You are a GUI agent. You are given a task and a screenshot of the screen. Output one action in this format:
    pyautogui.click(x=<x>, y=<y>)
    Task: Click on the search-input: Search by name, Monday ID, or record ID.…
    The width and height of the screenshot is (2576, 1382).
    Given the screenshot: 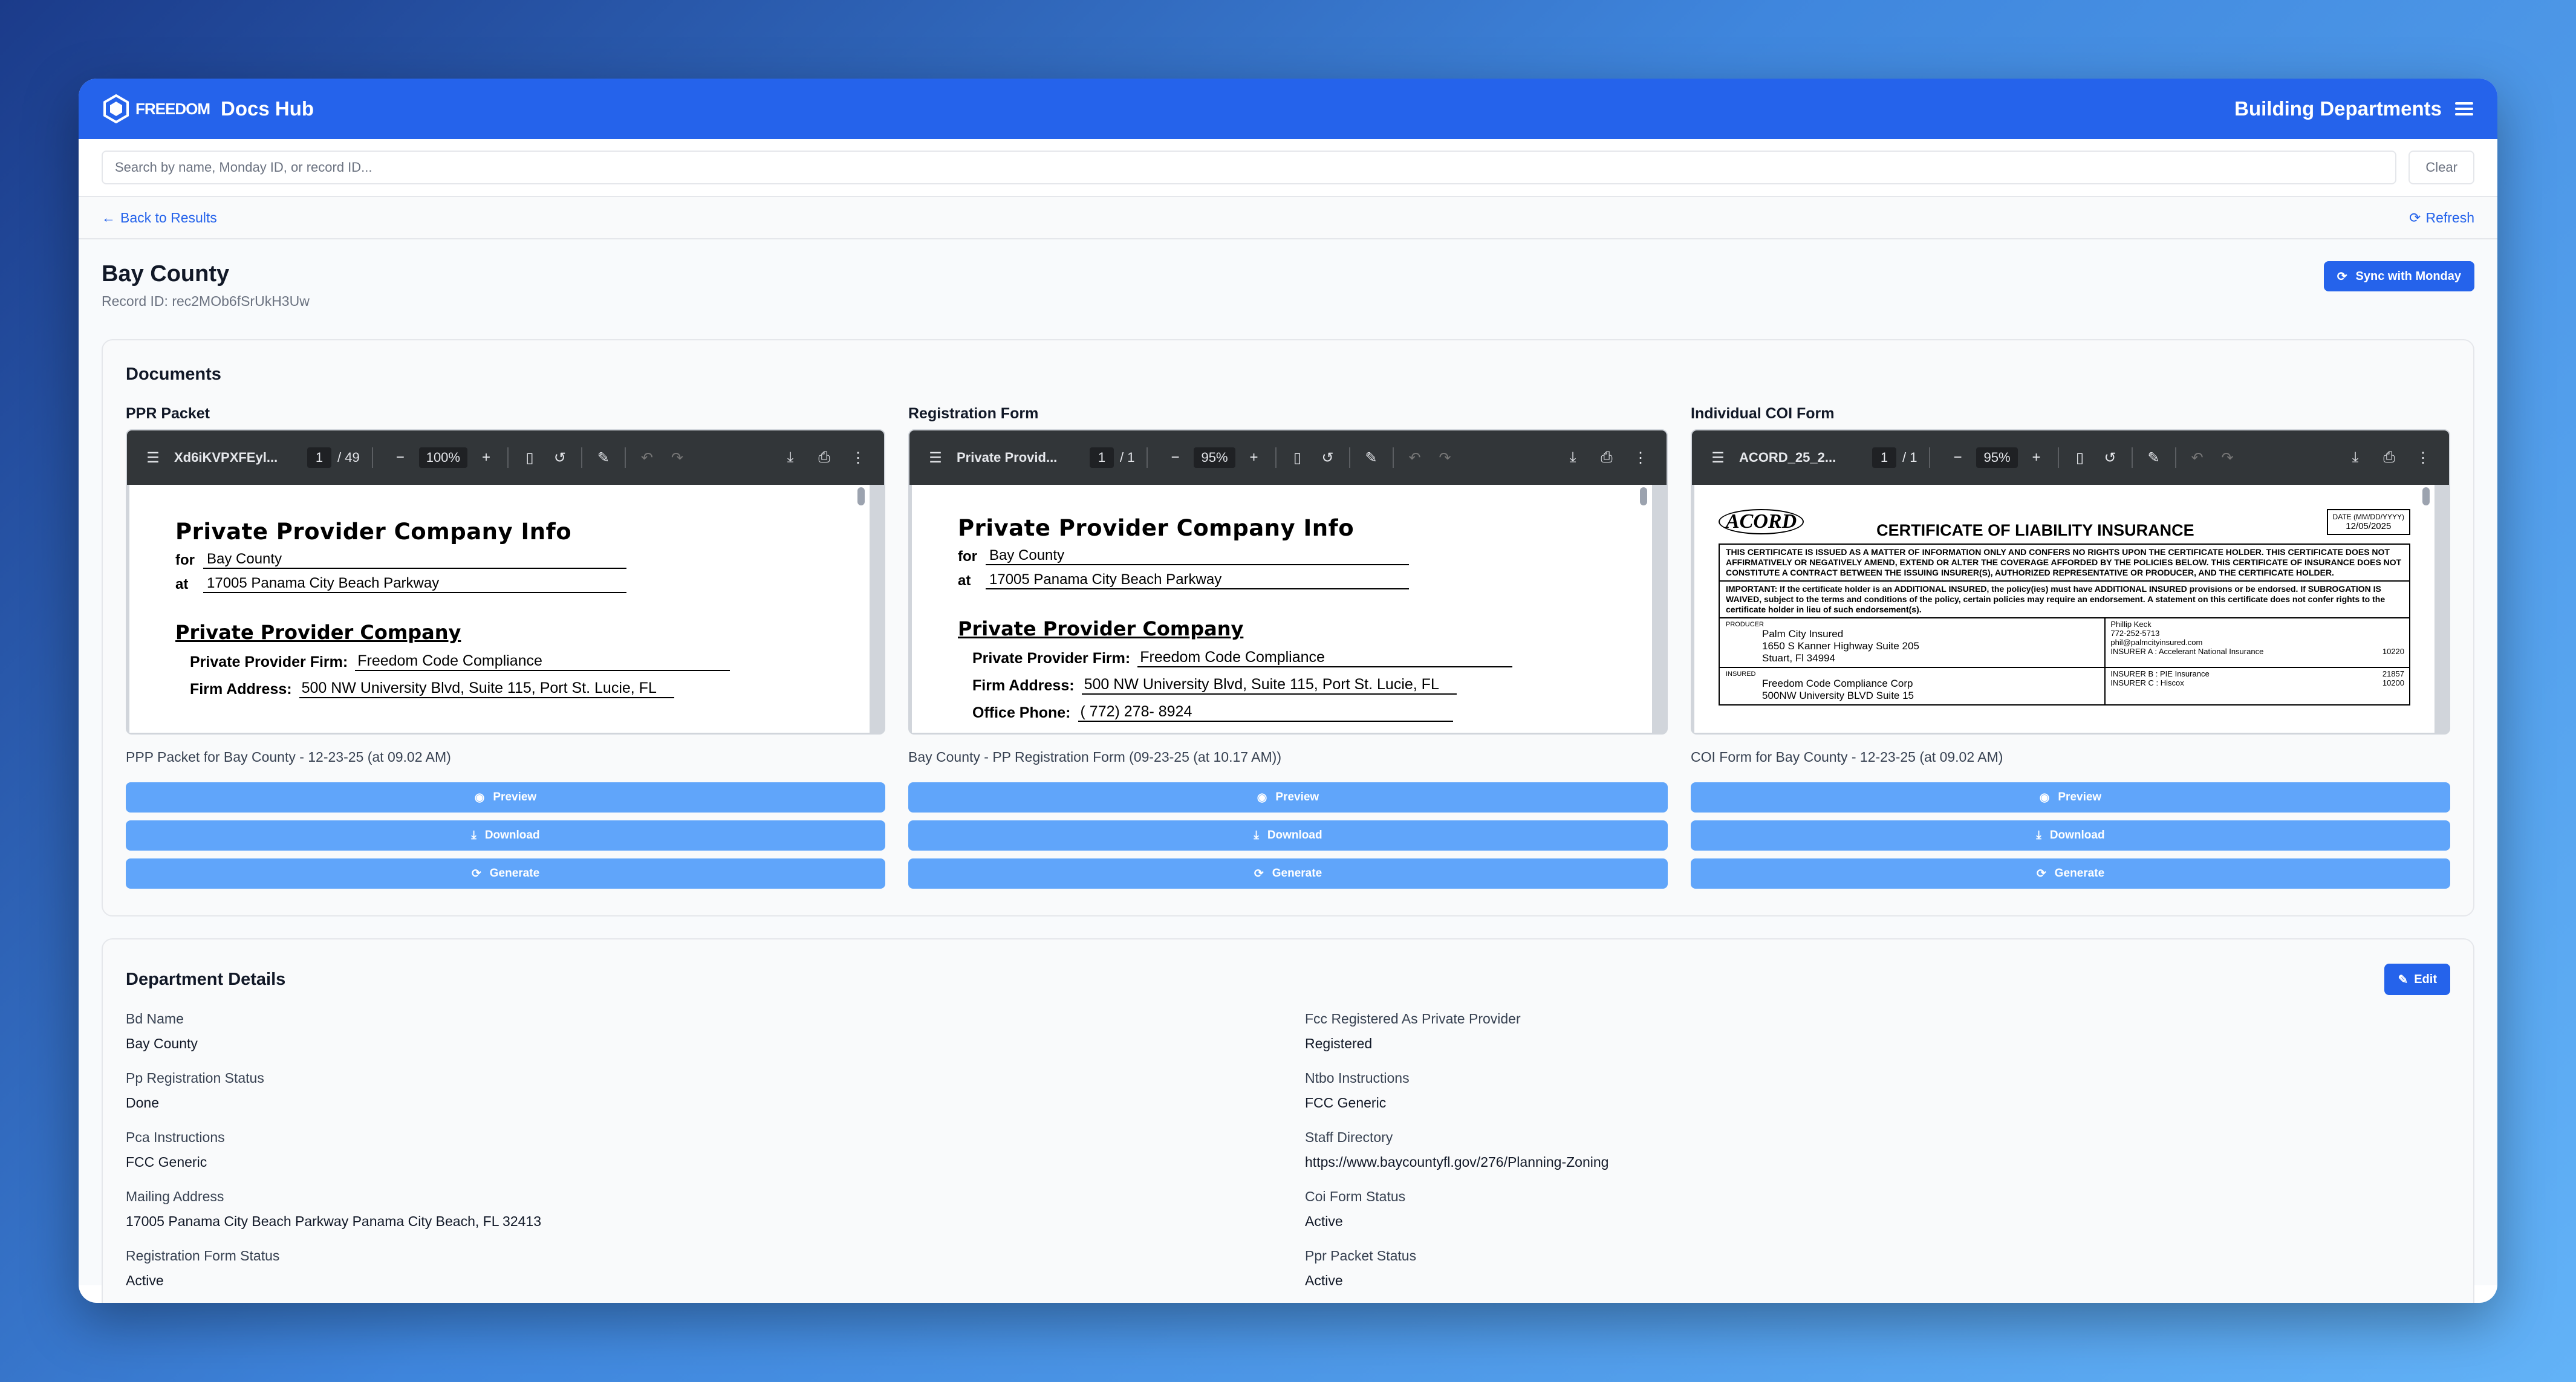 What is the action you would take?
    pyautogui.click(x=1250, y=167)
    